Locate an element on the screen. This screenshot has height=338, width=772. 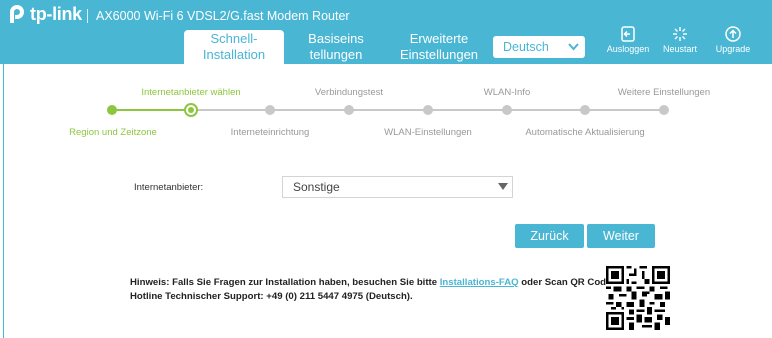
tp-link-logo: tp-link is located at coordinates (44, 14).